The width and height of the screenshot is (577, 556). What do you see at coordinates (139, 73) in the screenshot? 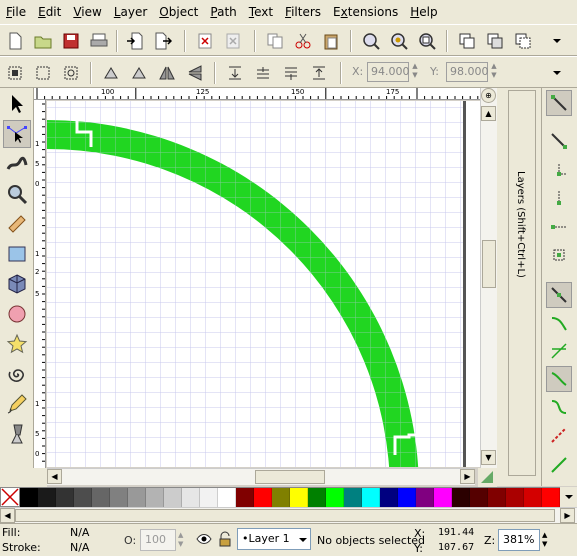
I see `rotate-cw-icon` at bounding box center [139, 73].